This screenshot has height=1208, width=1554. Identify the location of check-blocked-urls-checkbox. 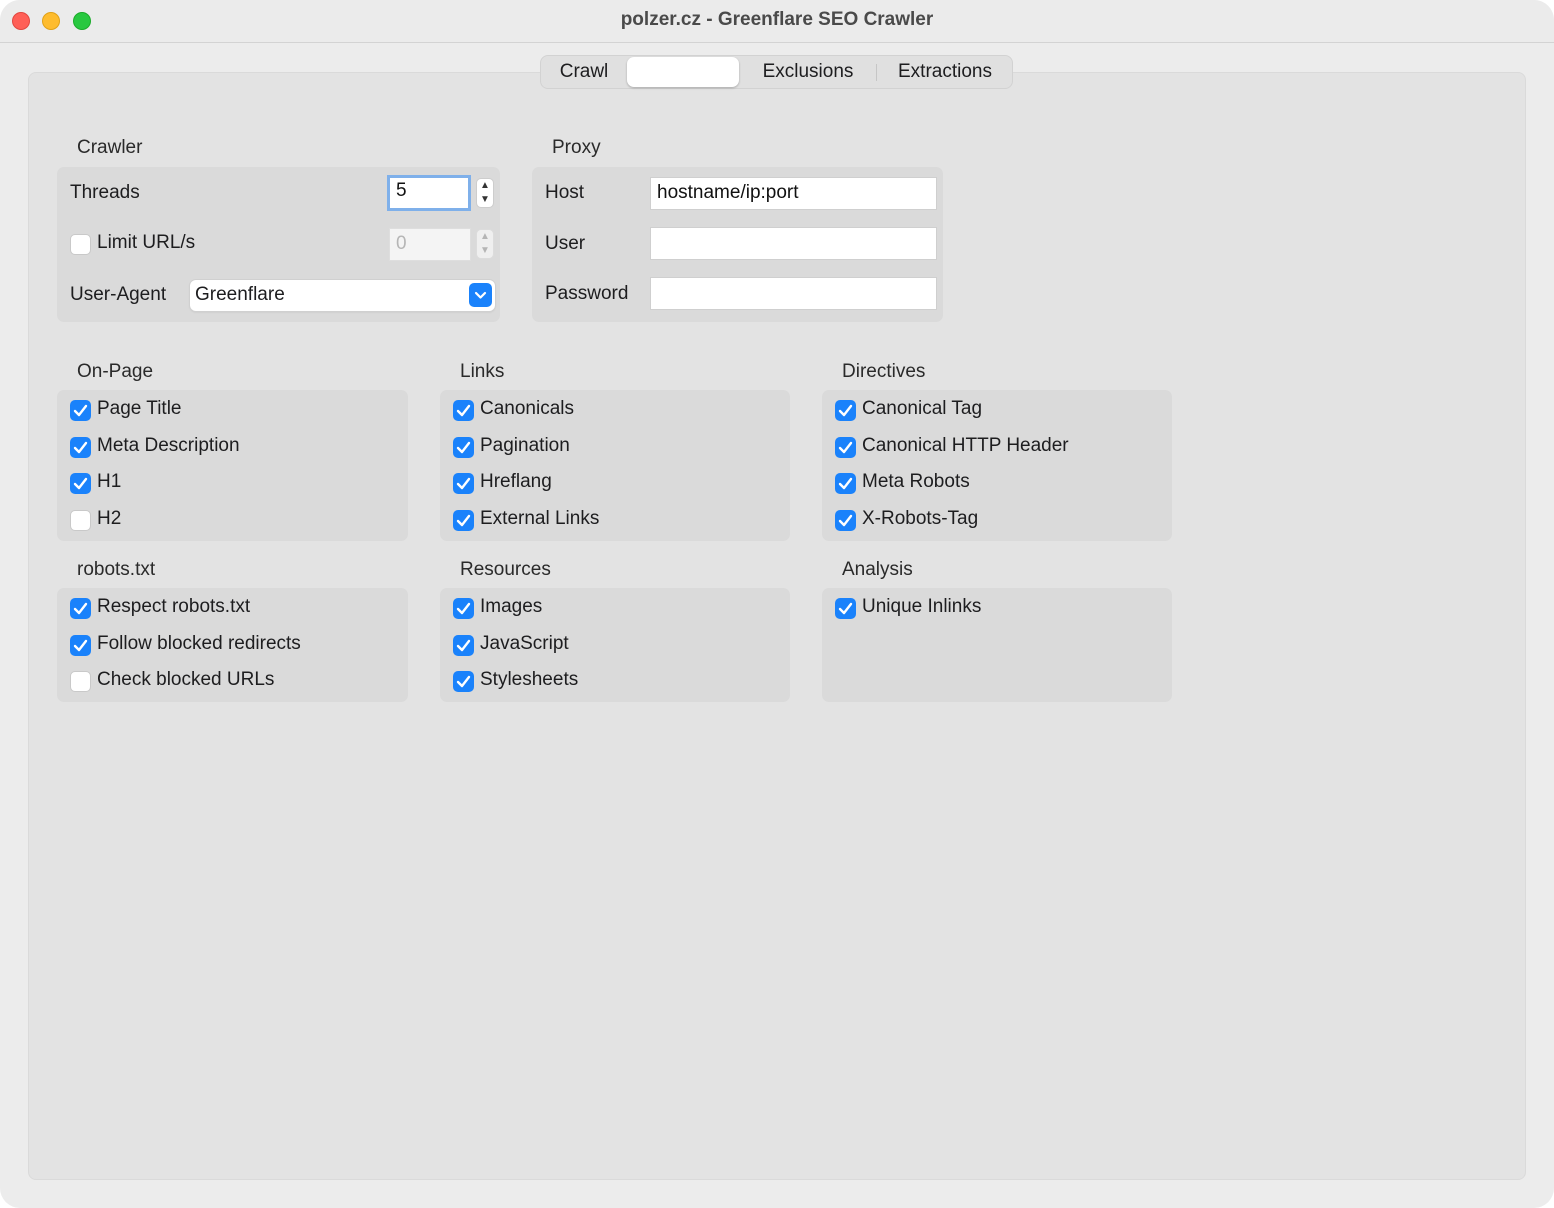
(80, 681).